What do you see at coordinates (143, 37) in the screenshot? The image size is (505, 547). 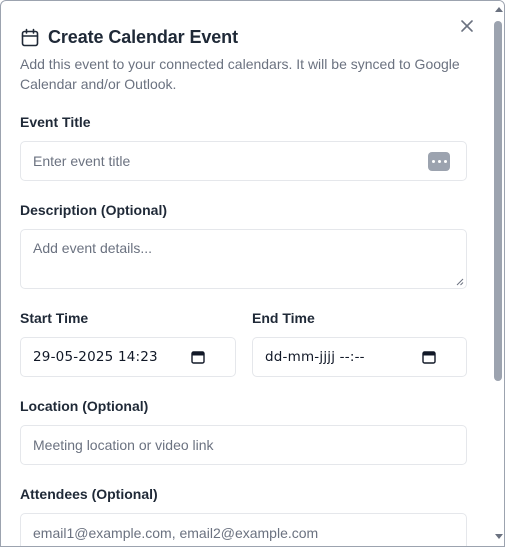 I see `dialog-title: Create Calendar Event` at bounding box center [143, 37].